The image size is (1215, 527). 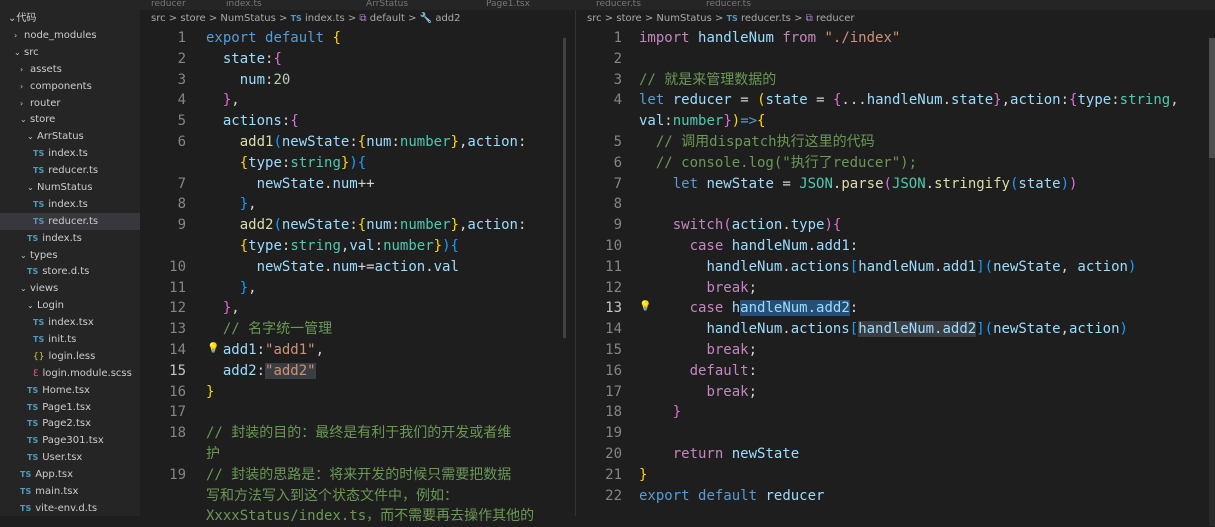 I want to click on tree-item: ⌄ store, so click(x=70, y=119).